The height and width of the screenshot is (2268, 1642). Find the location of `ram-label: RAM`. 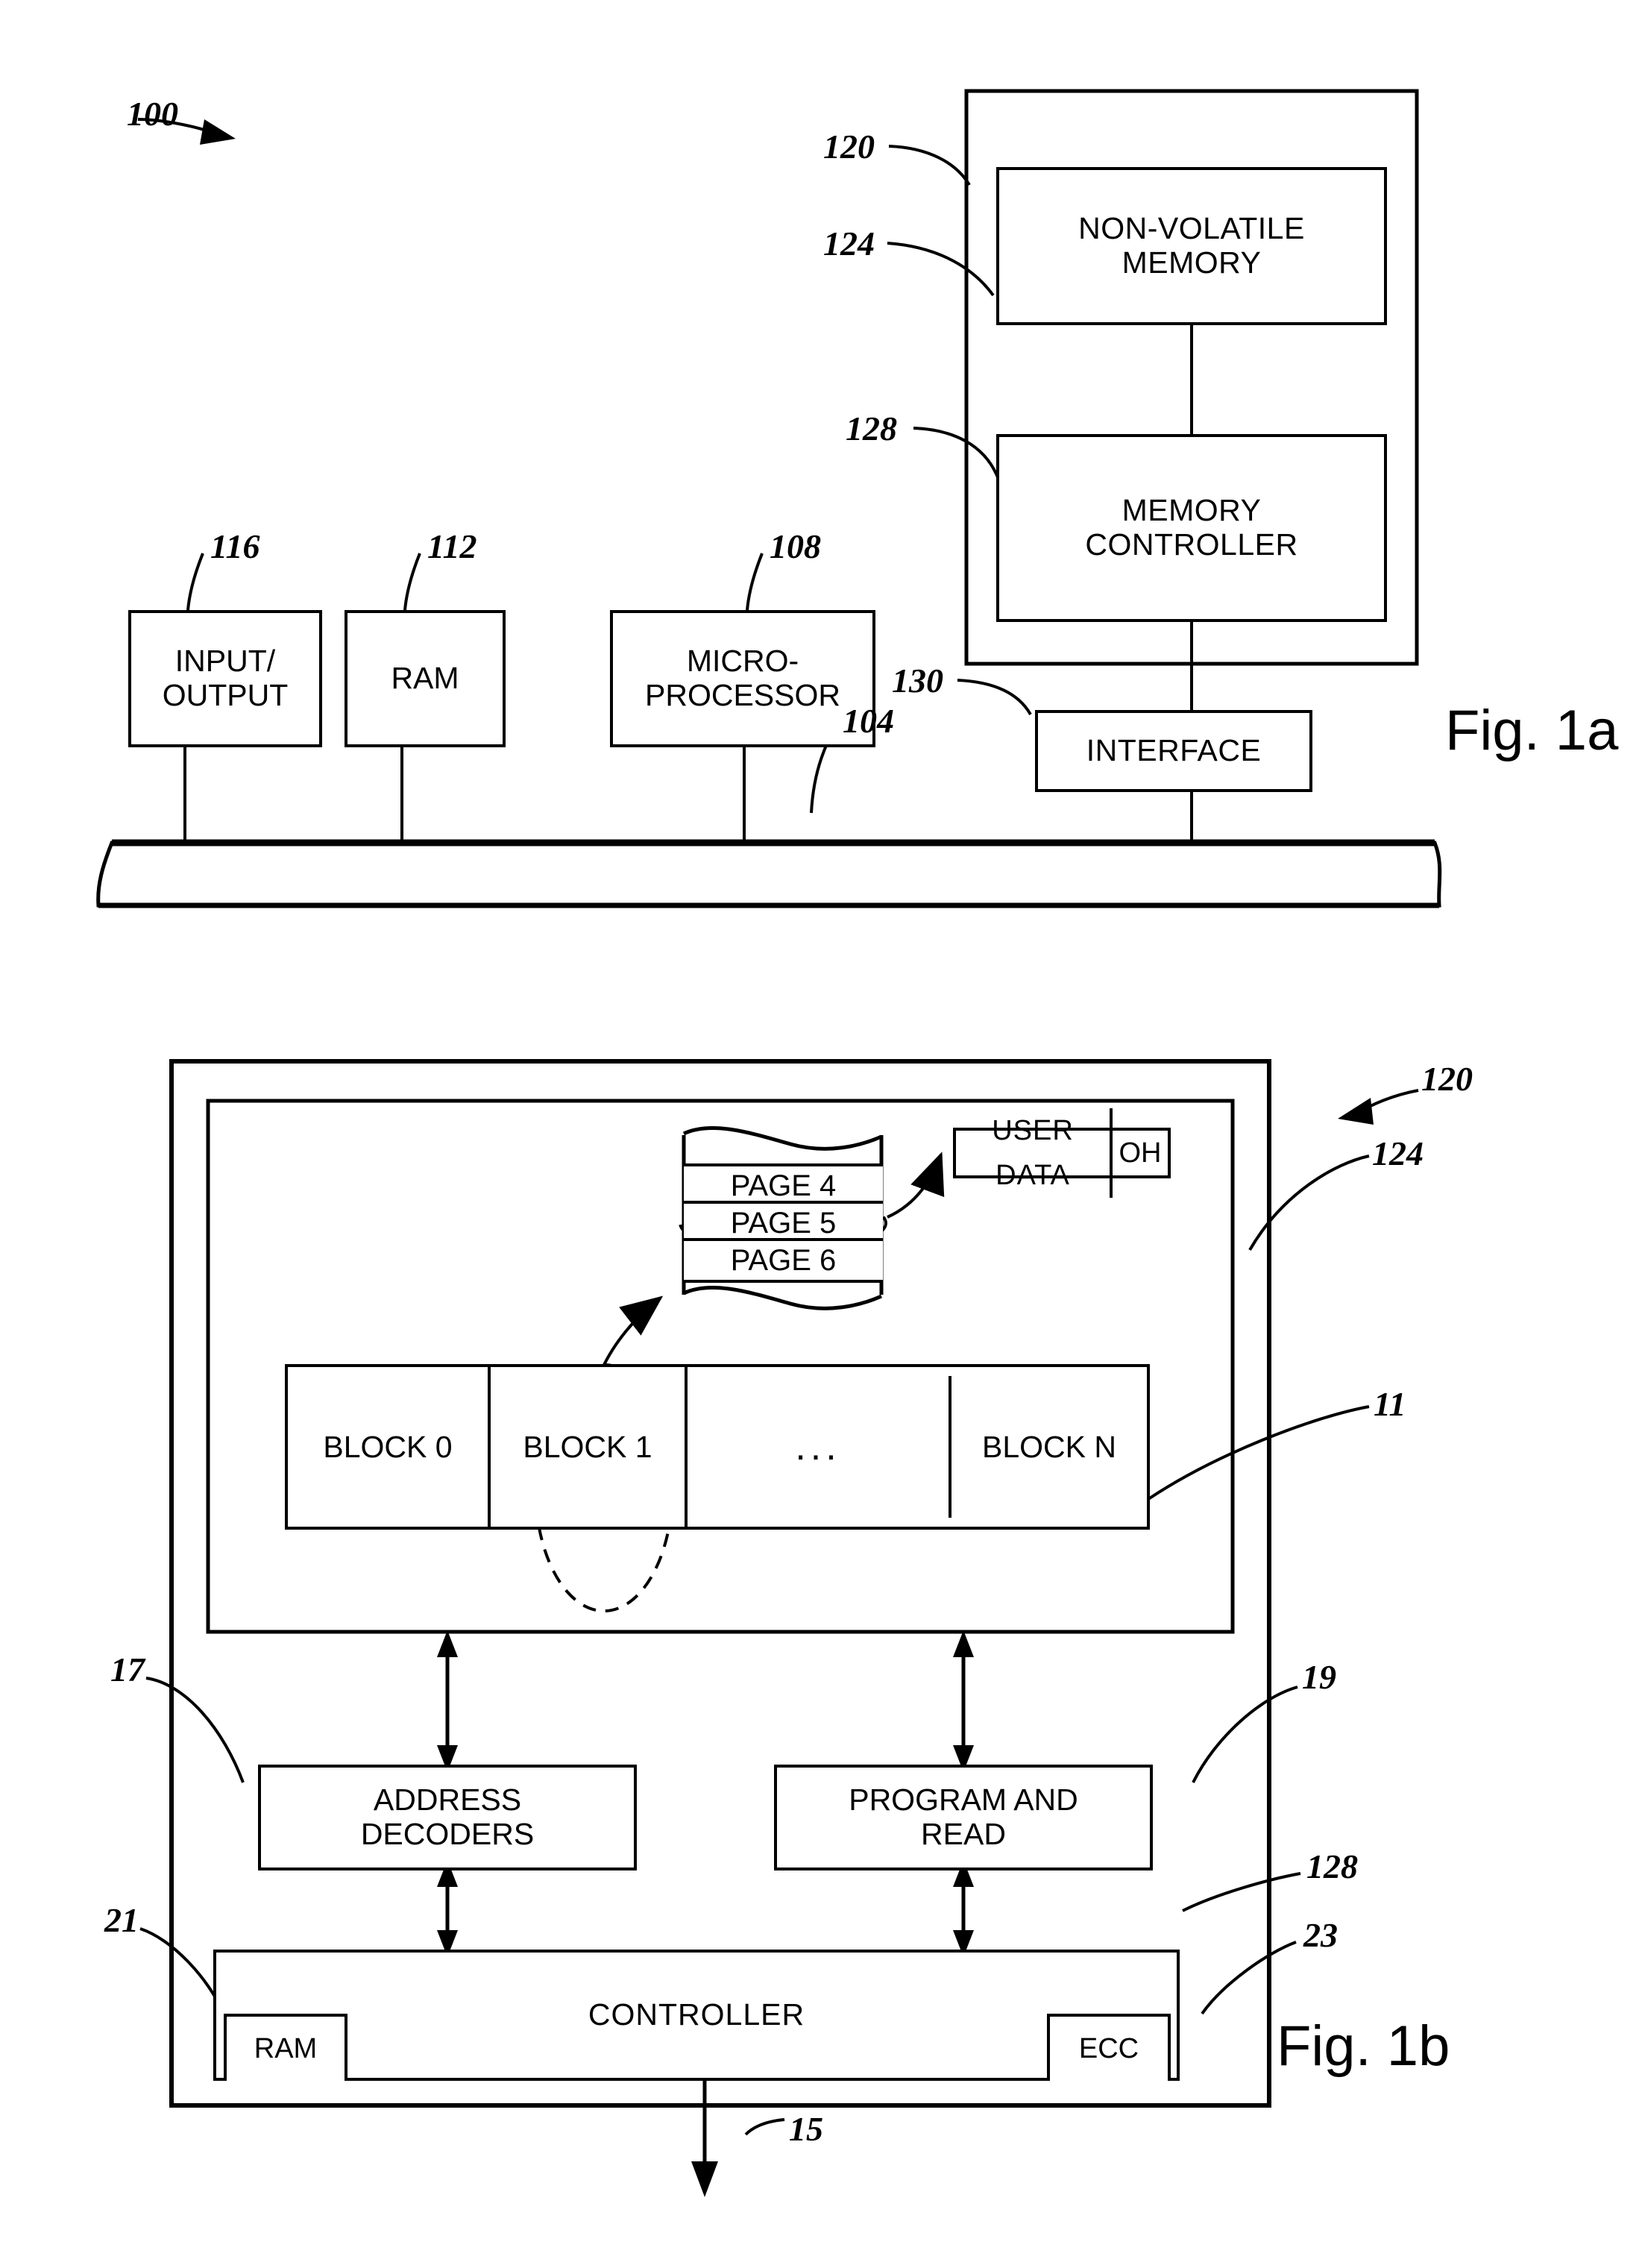

ram-label: RAM is located at coordinates (425, 679).